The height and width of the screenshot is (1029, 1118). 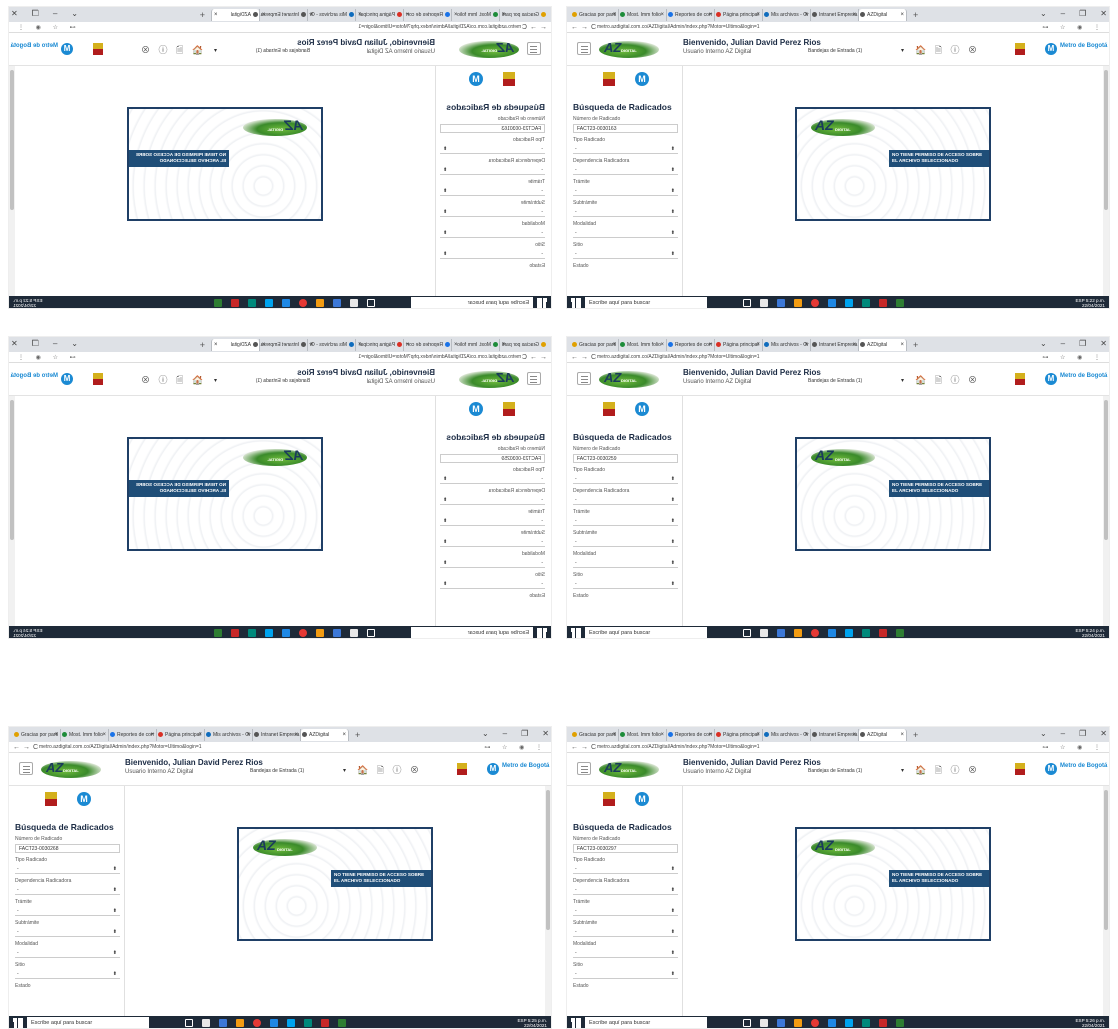 What do you see at coordinates (787, 734) in the screenshot?
I see `browser-tab: Mis archivos - Or ×` at bounding box center [787, 734].